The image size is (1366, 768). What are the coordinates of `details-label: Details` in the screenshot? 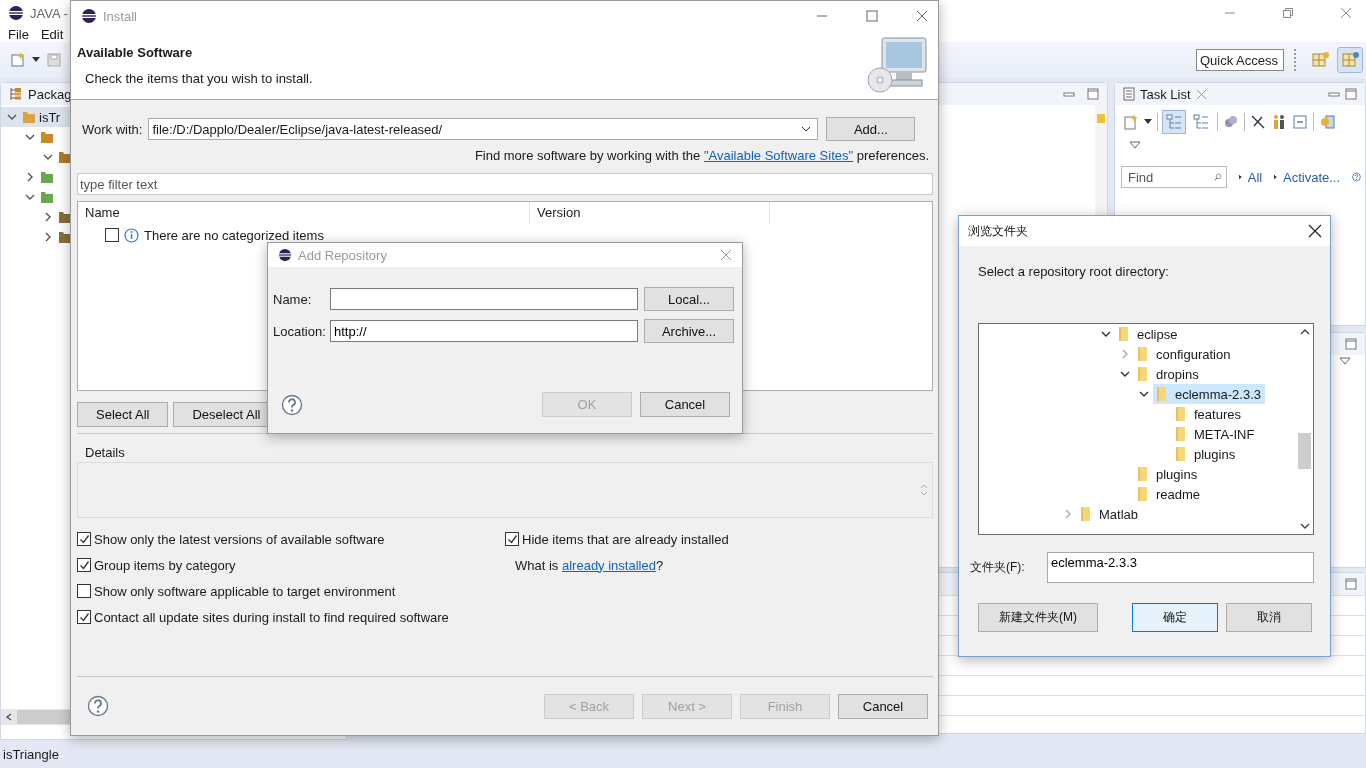 It's located at (105, 452).